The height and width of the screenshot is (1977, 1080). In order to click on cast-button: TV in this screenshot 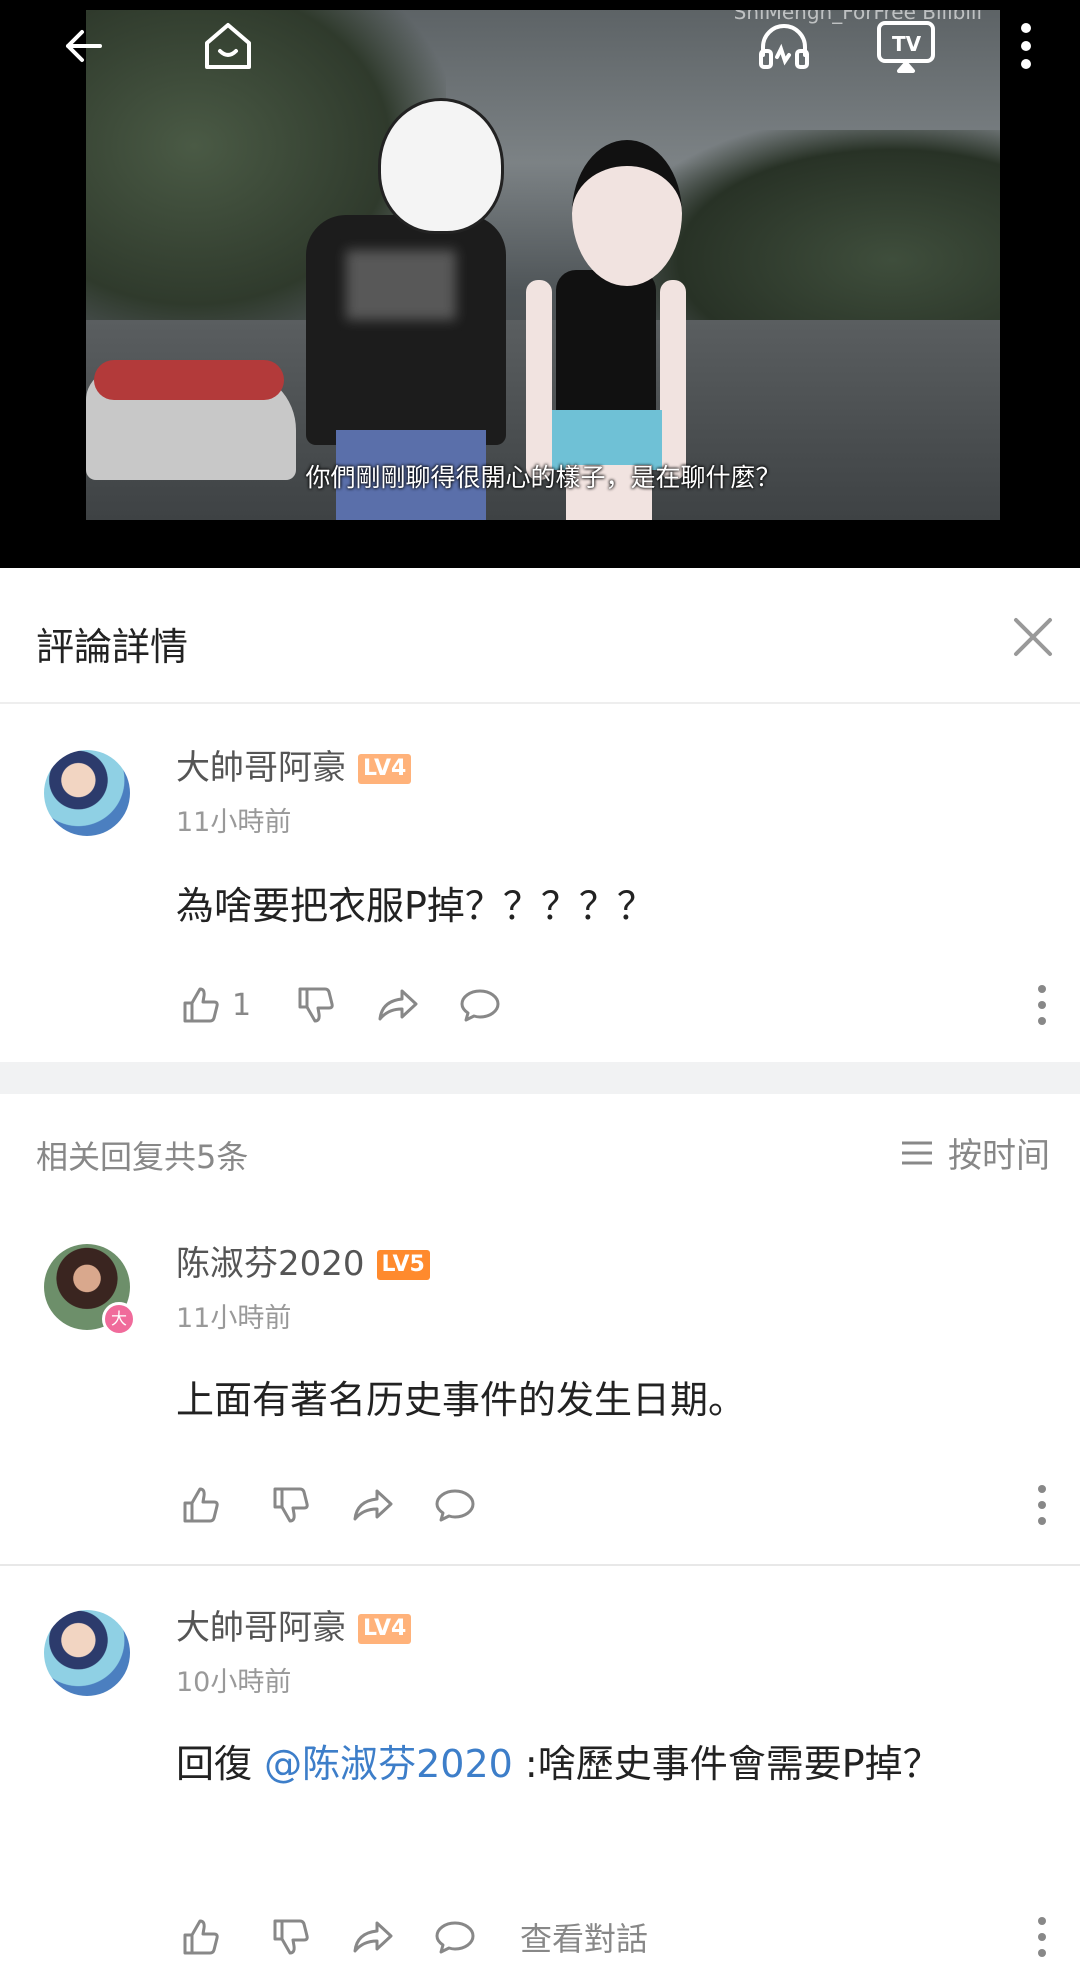, I will do `click(906, 46)`.